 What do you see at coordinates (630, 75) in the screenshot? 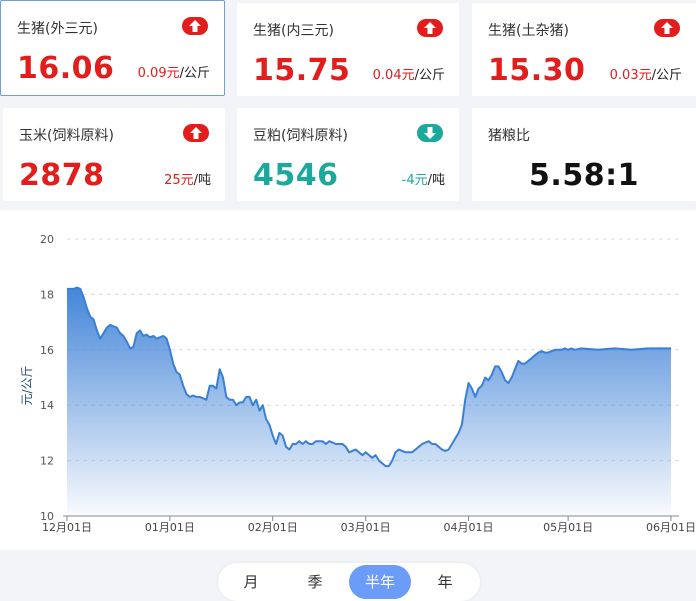
I see `card-change: 0.03元` at bounding box center [630, 75].